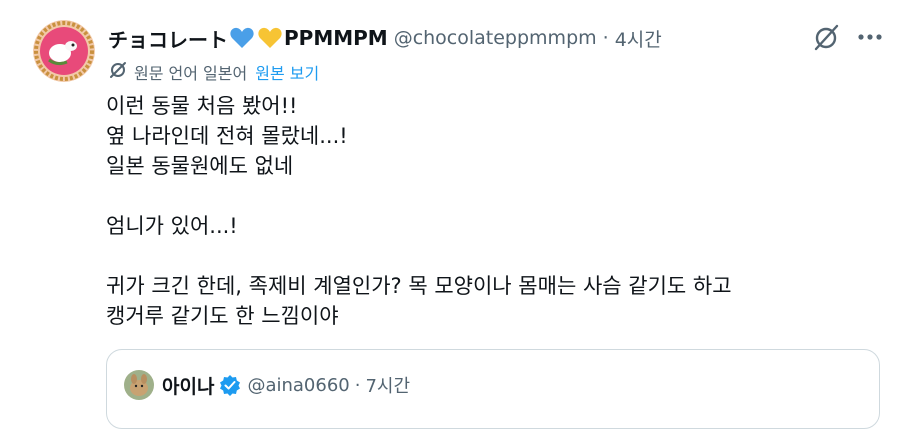 The height and width of the screenshot is (429, 900). I want to click on verified-badge-icon, so click(230, 385).